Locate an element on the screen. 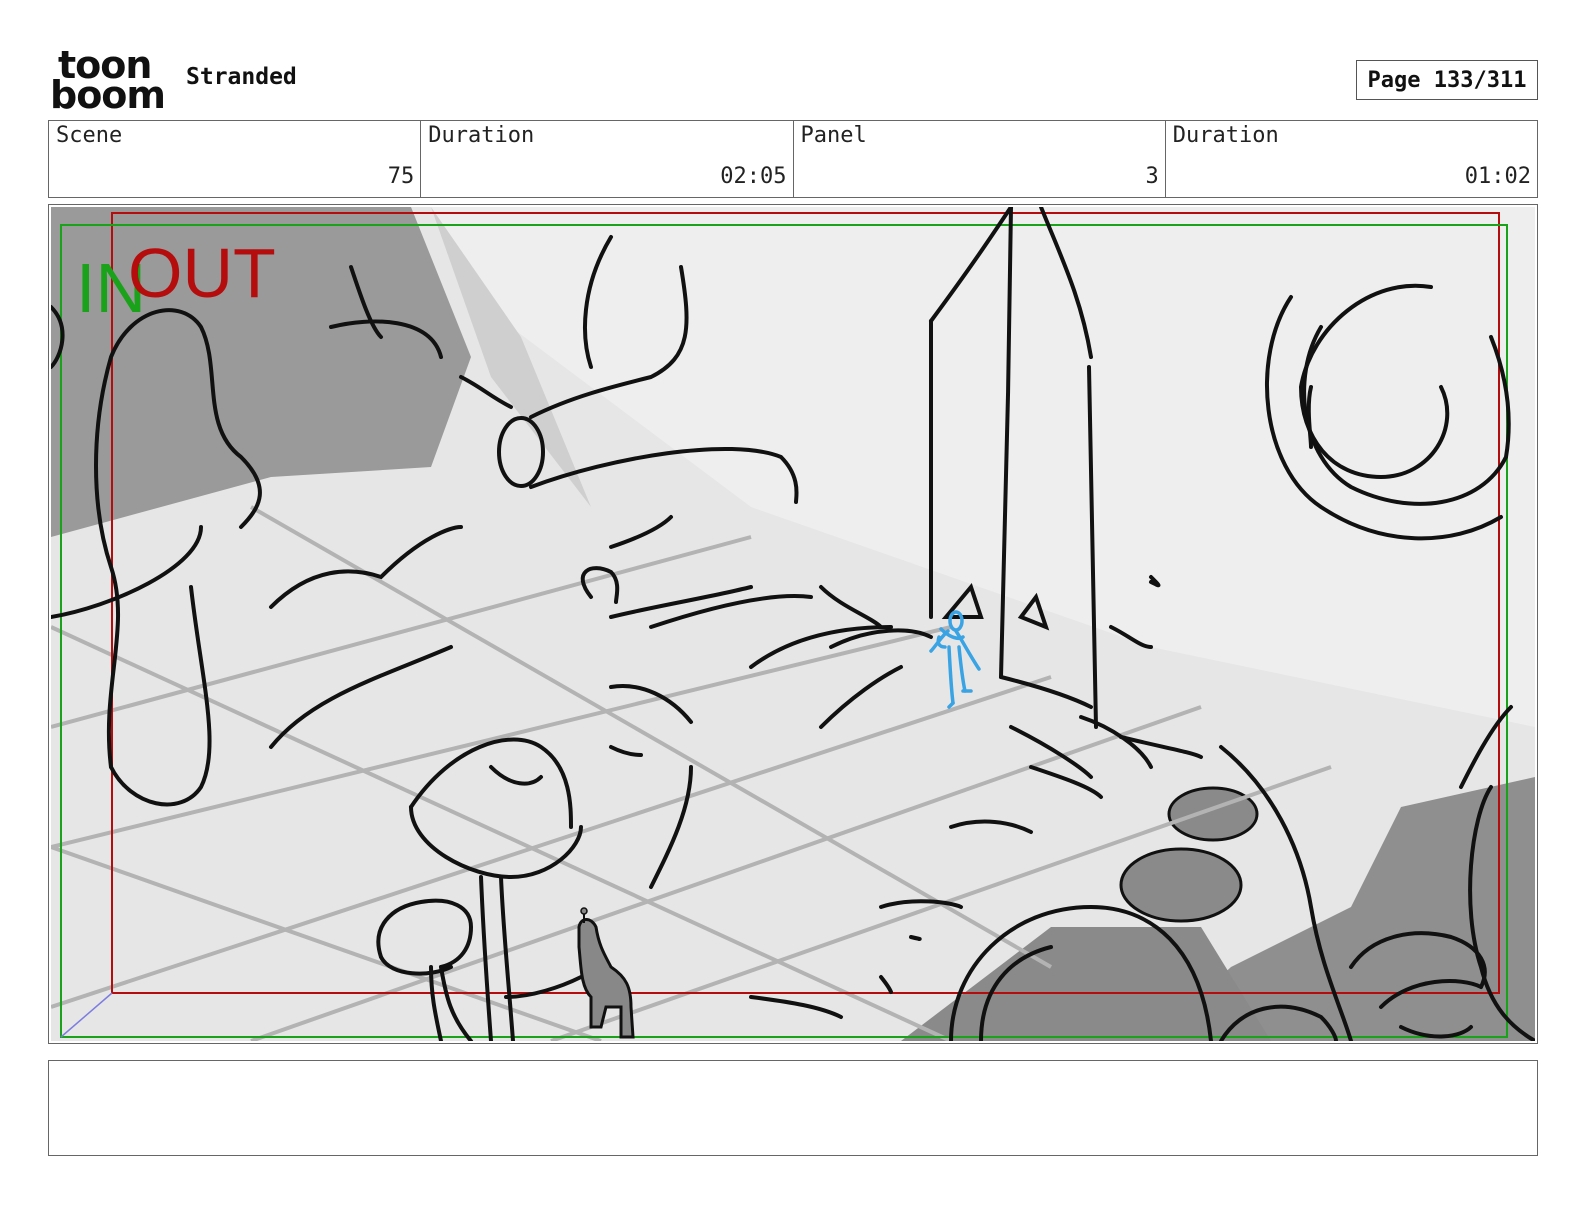 The image size is (1584, 1224). scene-duration-label: Duration is located at coordinates (481, 135).